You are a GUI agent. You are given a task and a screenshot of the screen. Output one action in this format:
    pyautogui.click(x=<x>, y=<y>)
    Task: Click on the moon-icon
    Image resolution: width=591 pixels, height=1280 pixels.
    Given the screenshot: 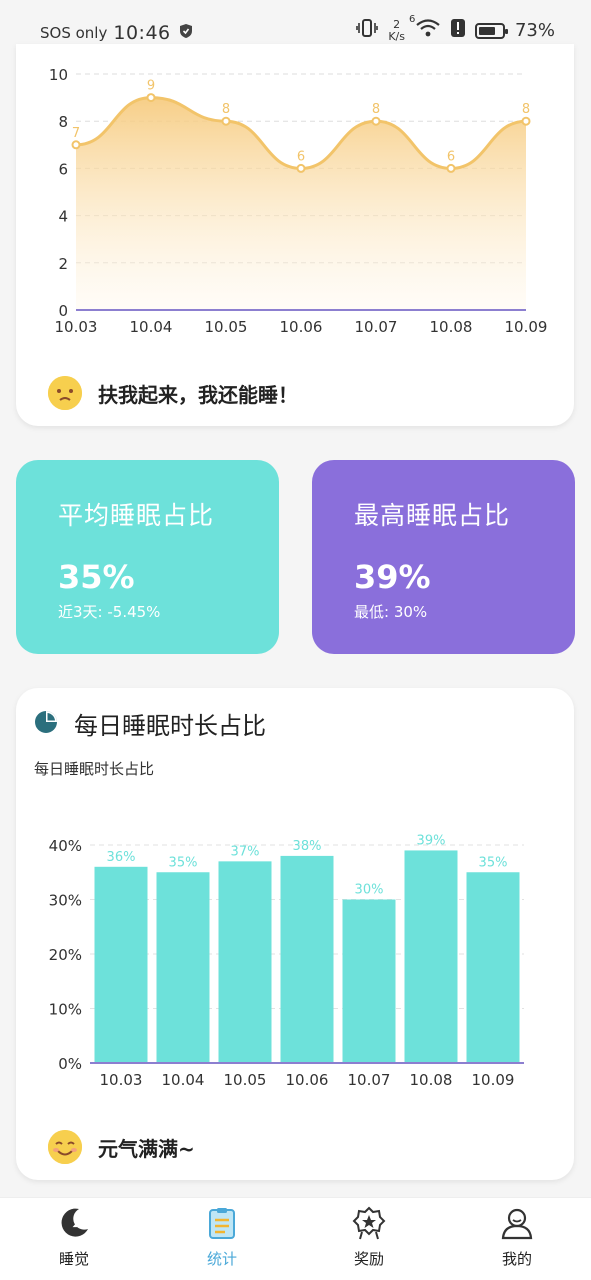 What is the action you would take?
    pyautogui.click(x=74, y=1225)
    